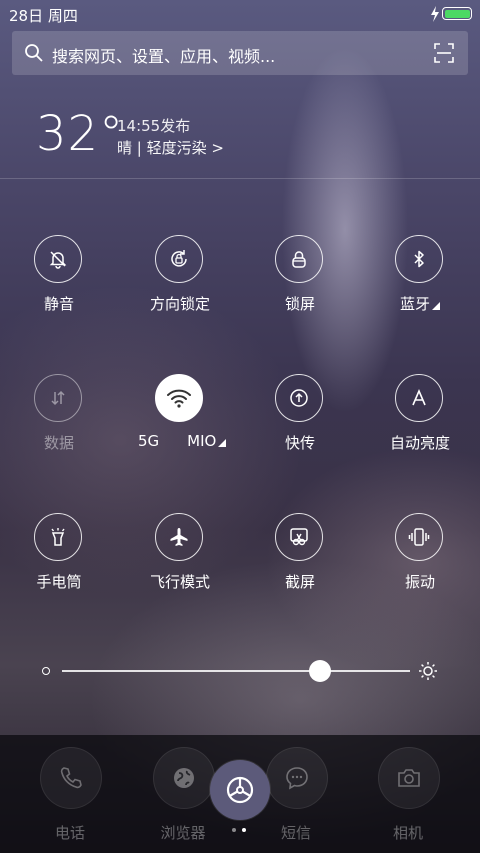  I want to click on toggle-wifi-label: 5G MIO, so click(203, 441).